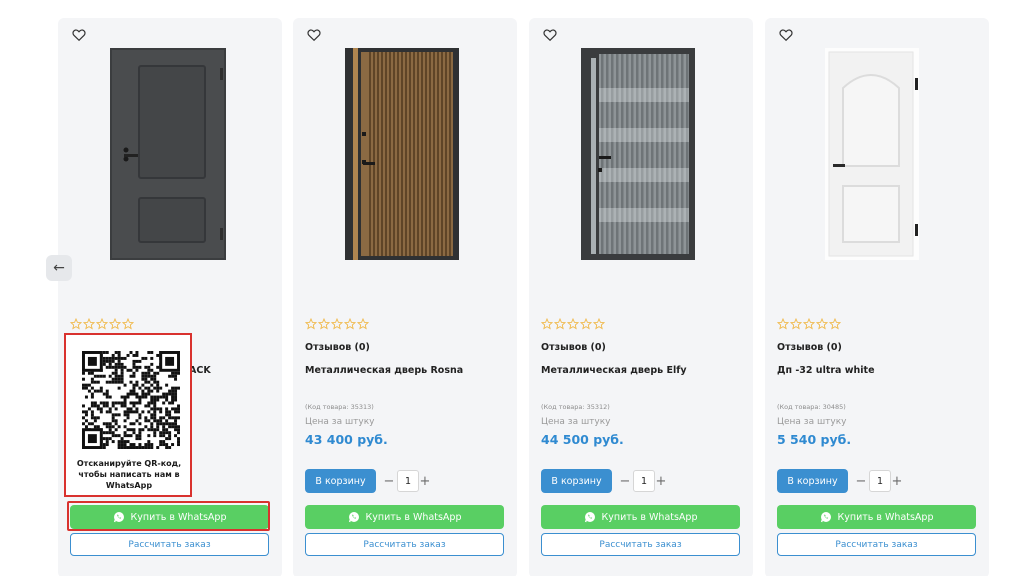 The image size is (1024, 576). I want to click on product-price: 43 400 руб., so click(346, 439).